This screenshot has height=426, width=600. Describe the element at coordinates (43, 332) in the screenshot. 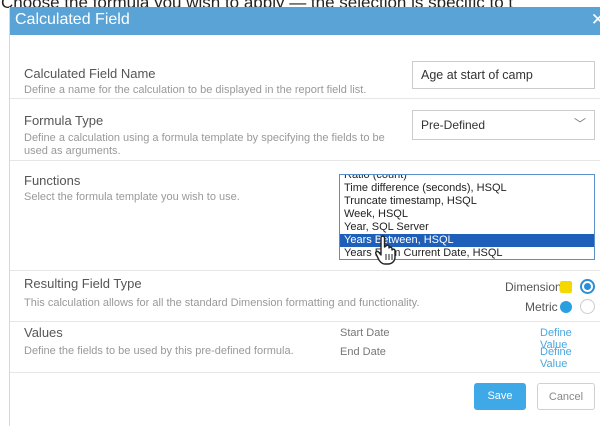

I see `values-label: Values` at that location.